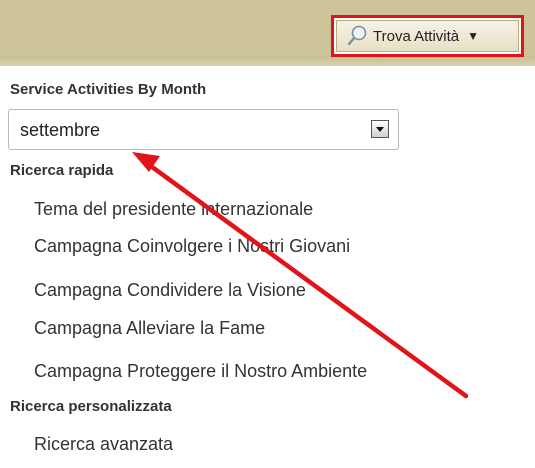 This screenshot has width=535, height=468. I want to click on advanced-search-link: Ricerca avanzata, so click(103, 444).